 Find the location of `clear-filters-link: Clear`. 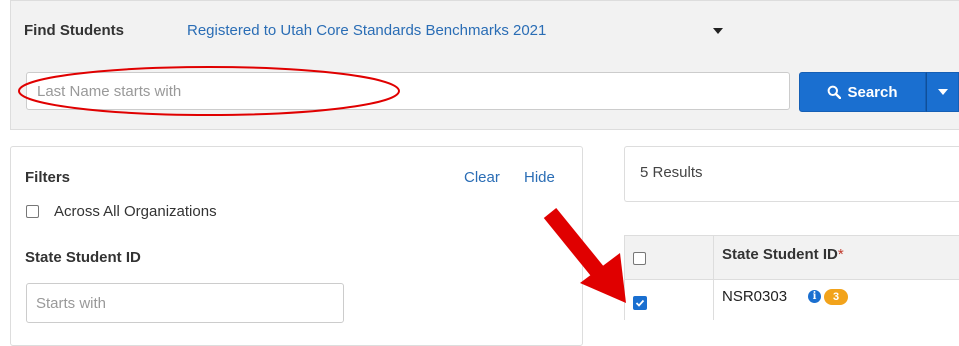

clear-filters-link: Clear is located at coordinates (482, 177).